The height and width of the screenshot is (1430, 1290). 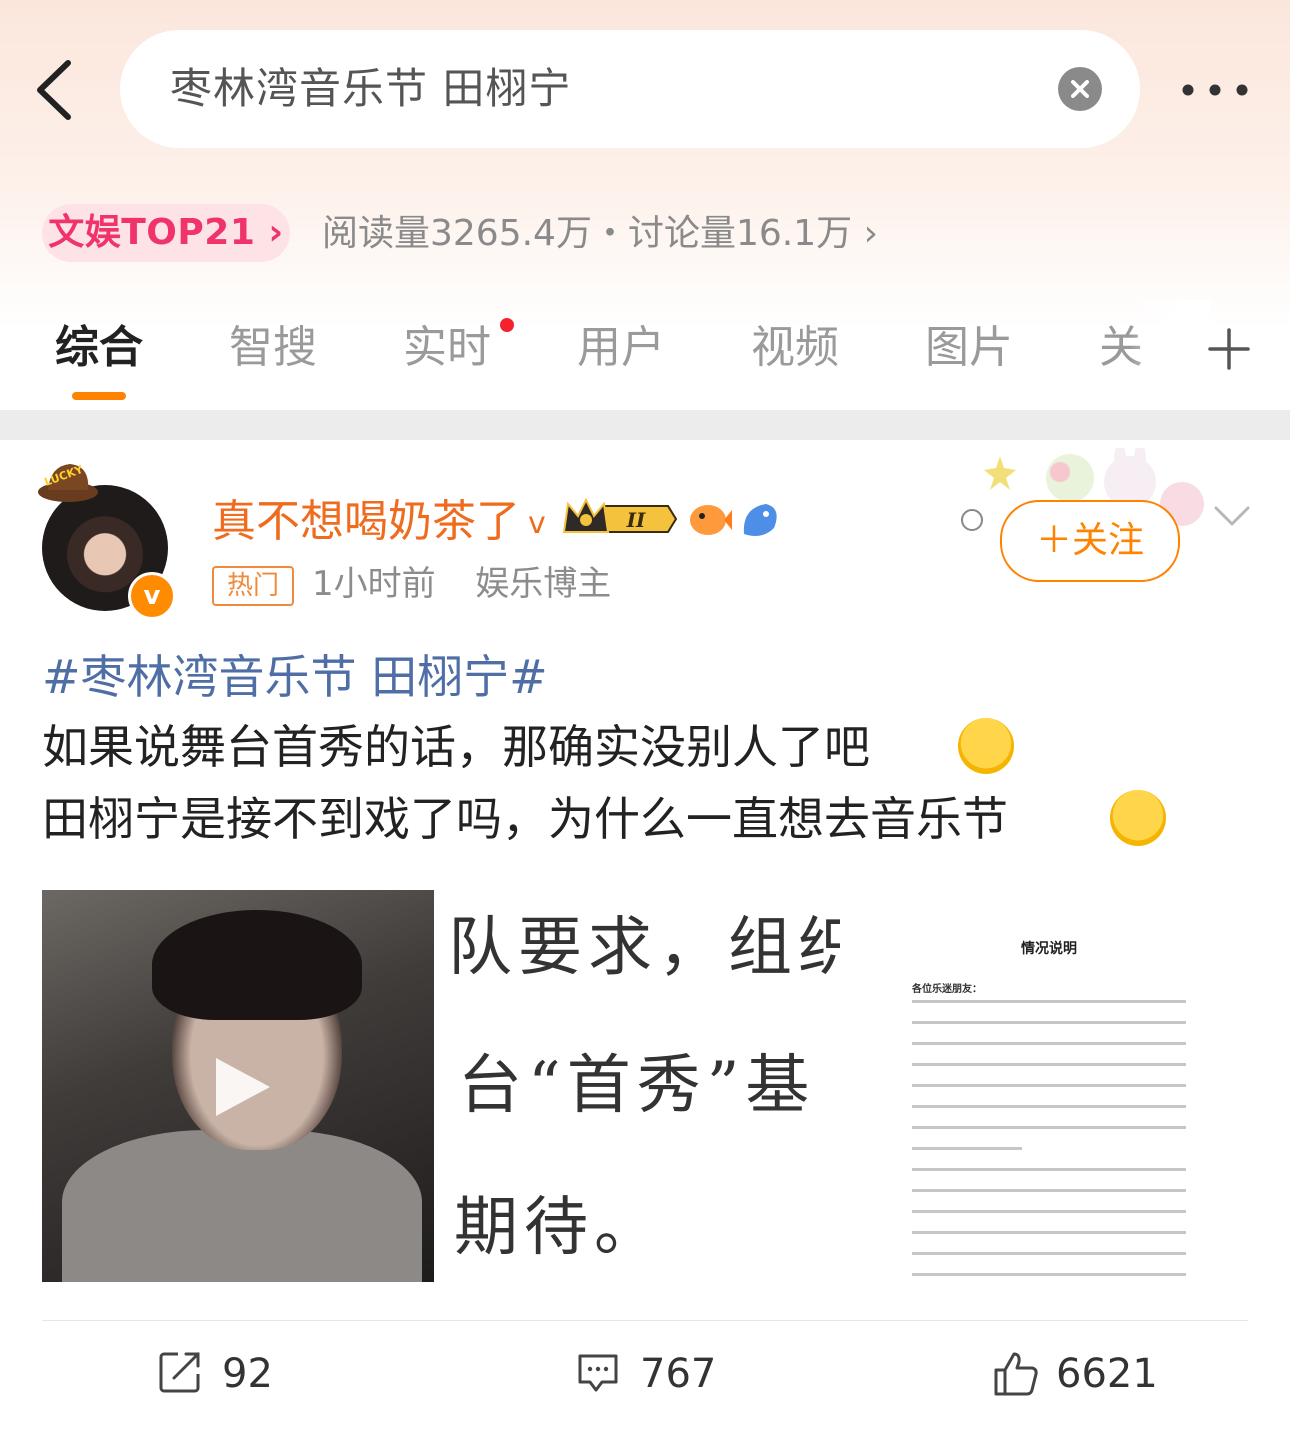 I want to click on hot-tag: 热门, so click(x=253, y=586).